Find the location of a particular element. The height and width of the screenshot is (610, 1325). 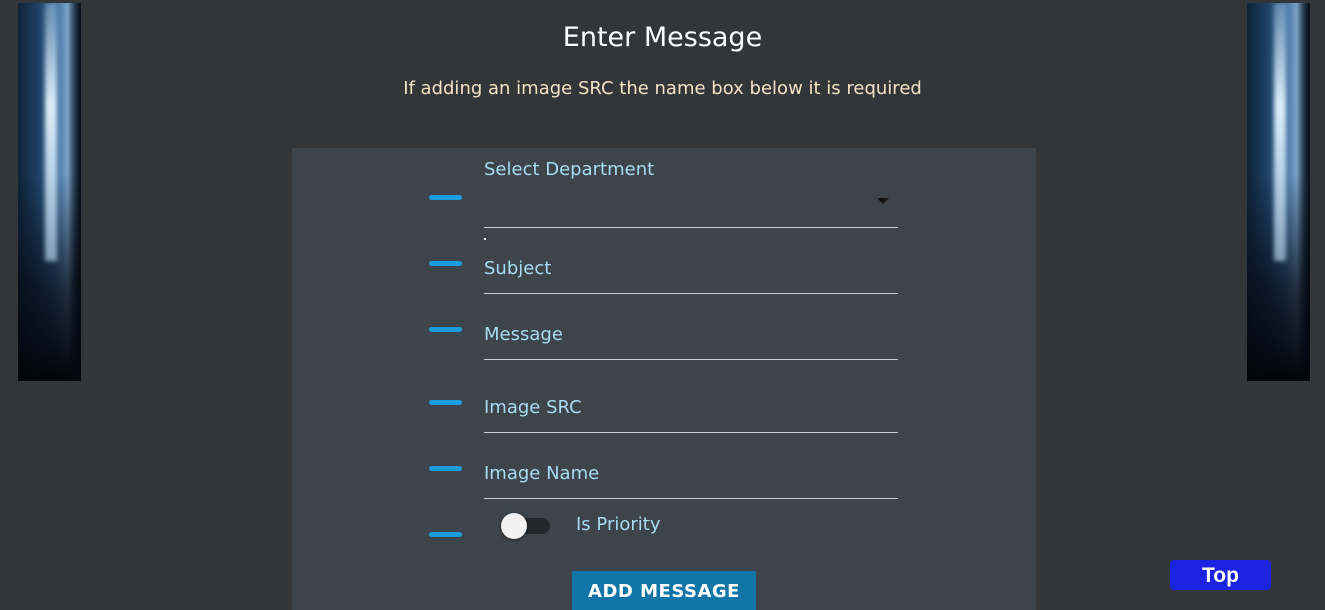

left-banner-image is located at coordinates (49, 192).